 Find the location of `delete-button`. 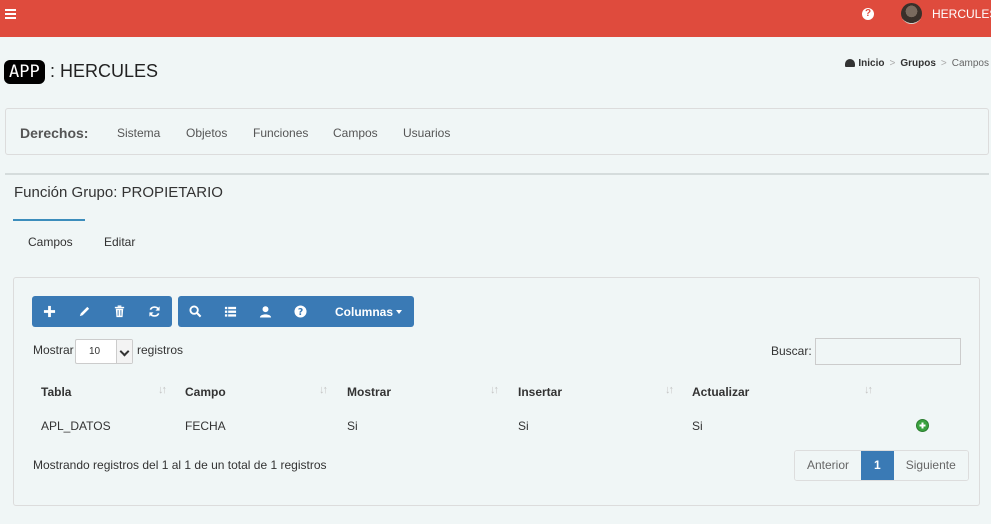

delete-button is located at coordinates (119, 311).